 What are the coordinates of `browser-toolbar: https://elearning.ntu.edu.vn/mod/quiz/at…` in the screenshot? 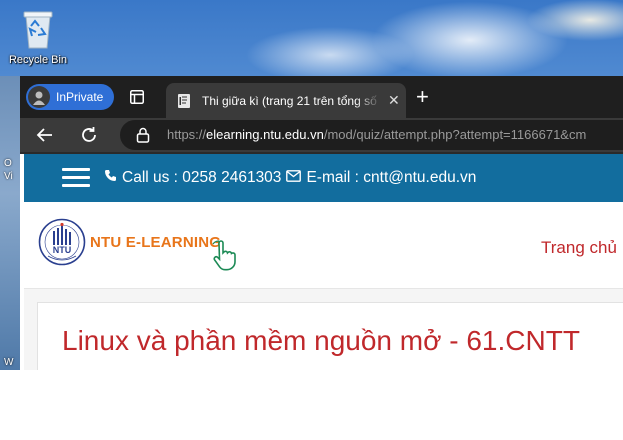 It's located at (321, 135).